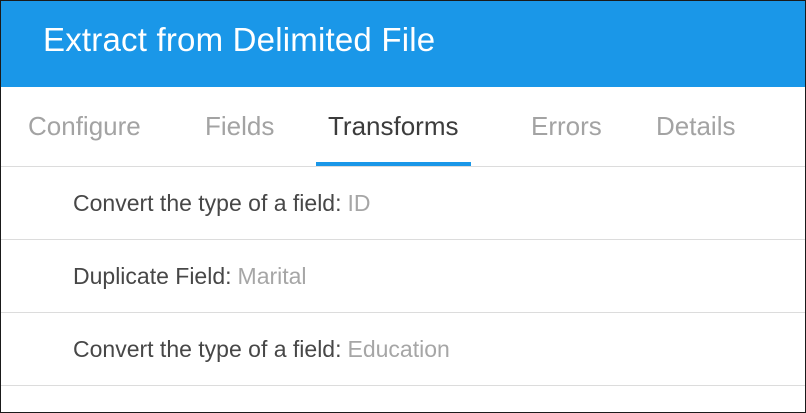 This screenshot has height=413, width=806. Describe the element at coordinates (239, 126) in the screenshot. I see `tab-fields: Fields` at that location.